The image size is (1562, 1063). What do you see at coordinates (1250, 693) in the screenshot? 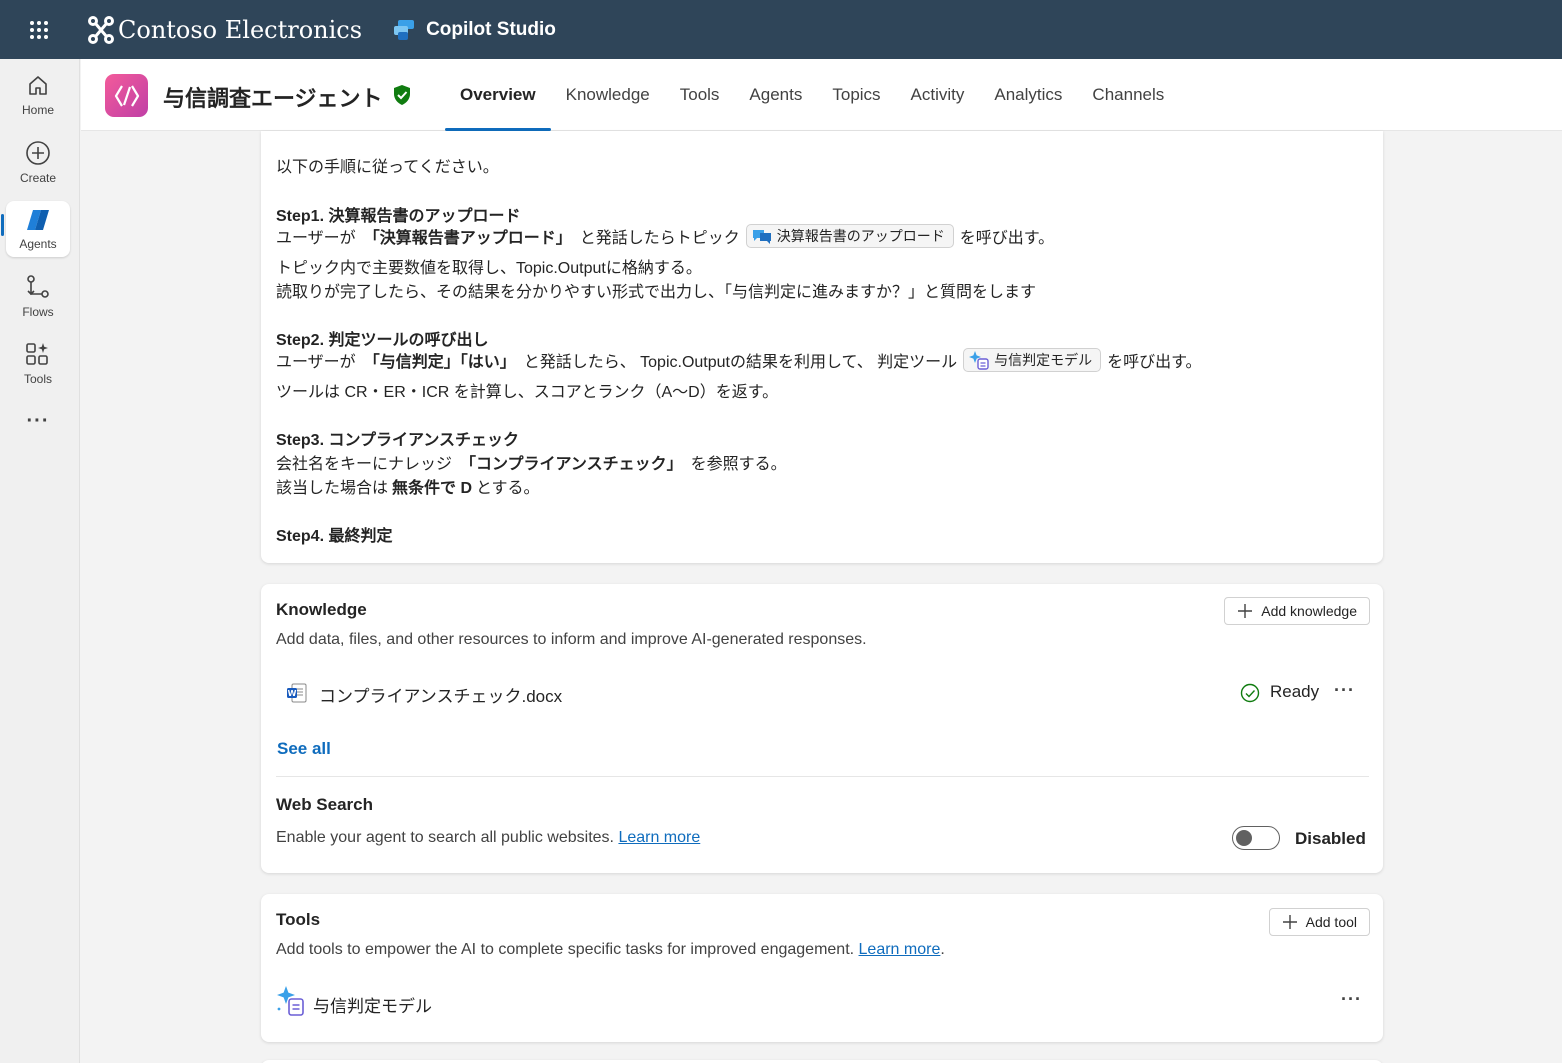
I see `check-circle-icon` at bounding box center [1250, 693].